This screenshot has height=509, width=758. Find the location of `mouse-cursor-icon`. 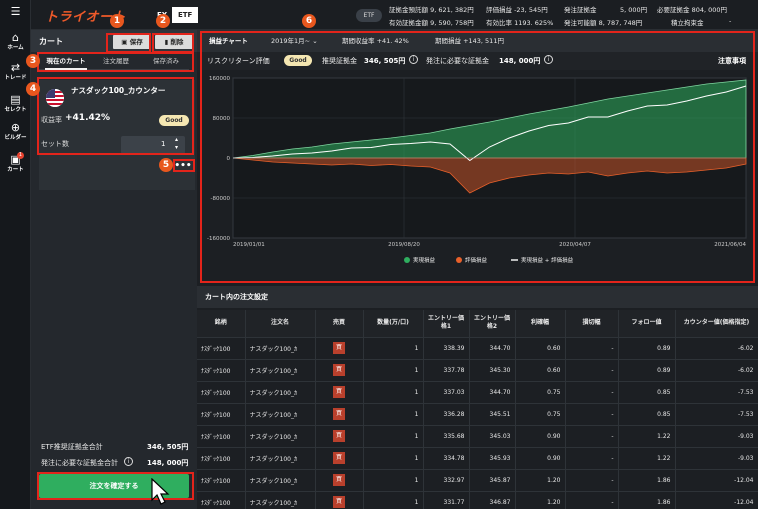

mouse-cursor-icon is located at coordinates (160, 491).